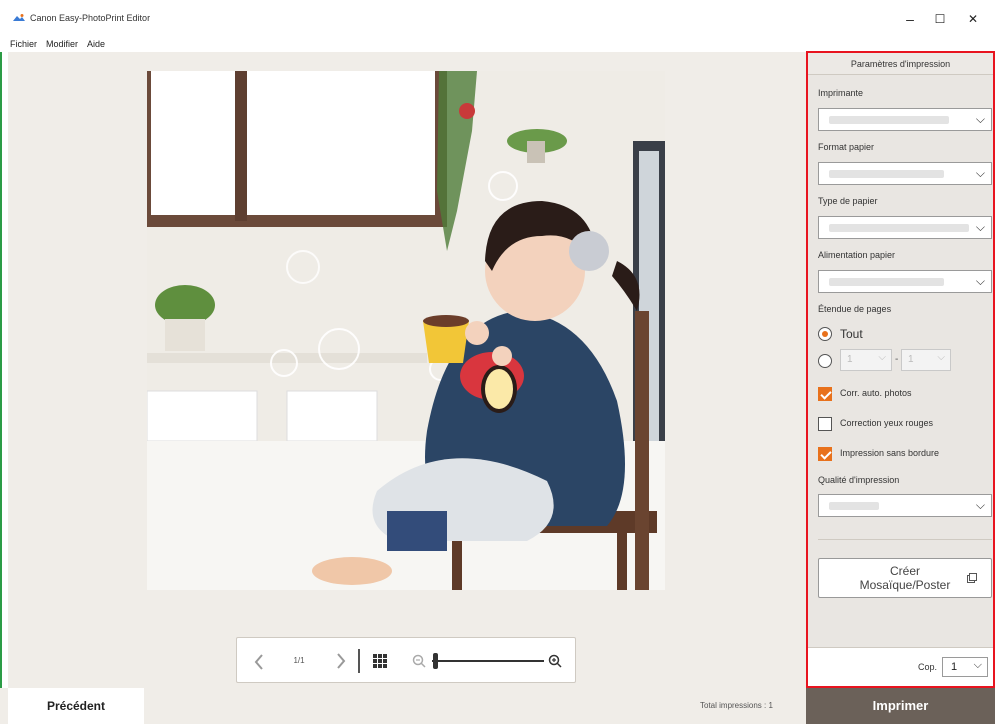 The height and width of the screenshot is (724, 995). What do you see at coordinates (825, 334) in the screenshot?
I see `page-range-all-radio` at bounding box center [825, 334].